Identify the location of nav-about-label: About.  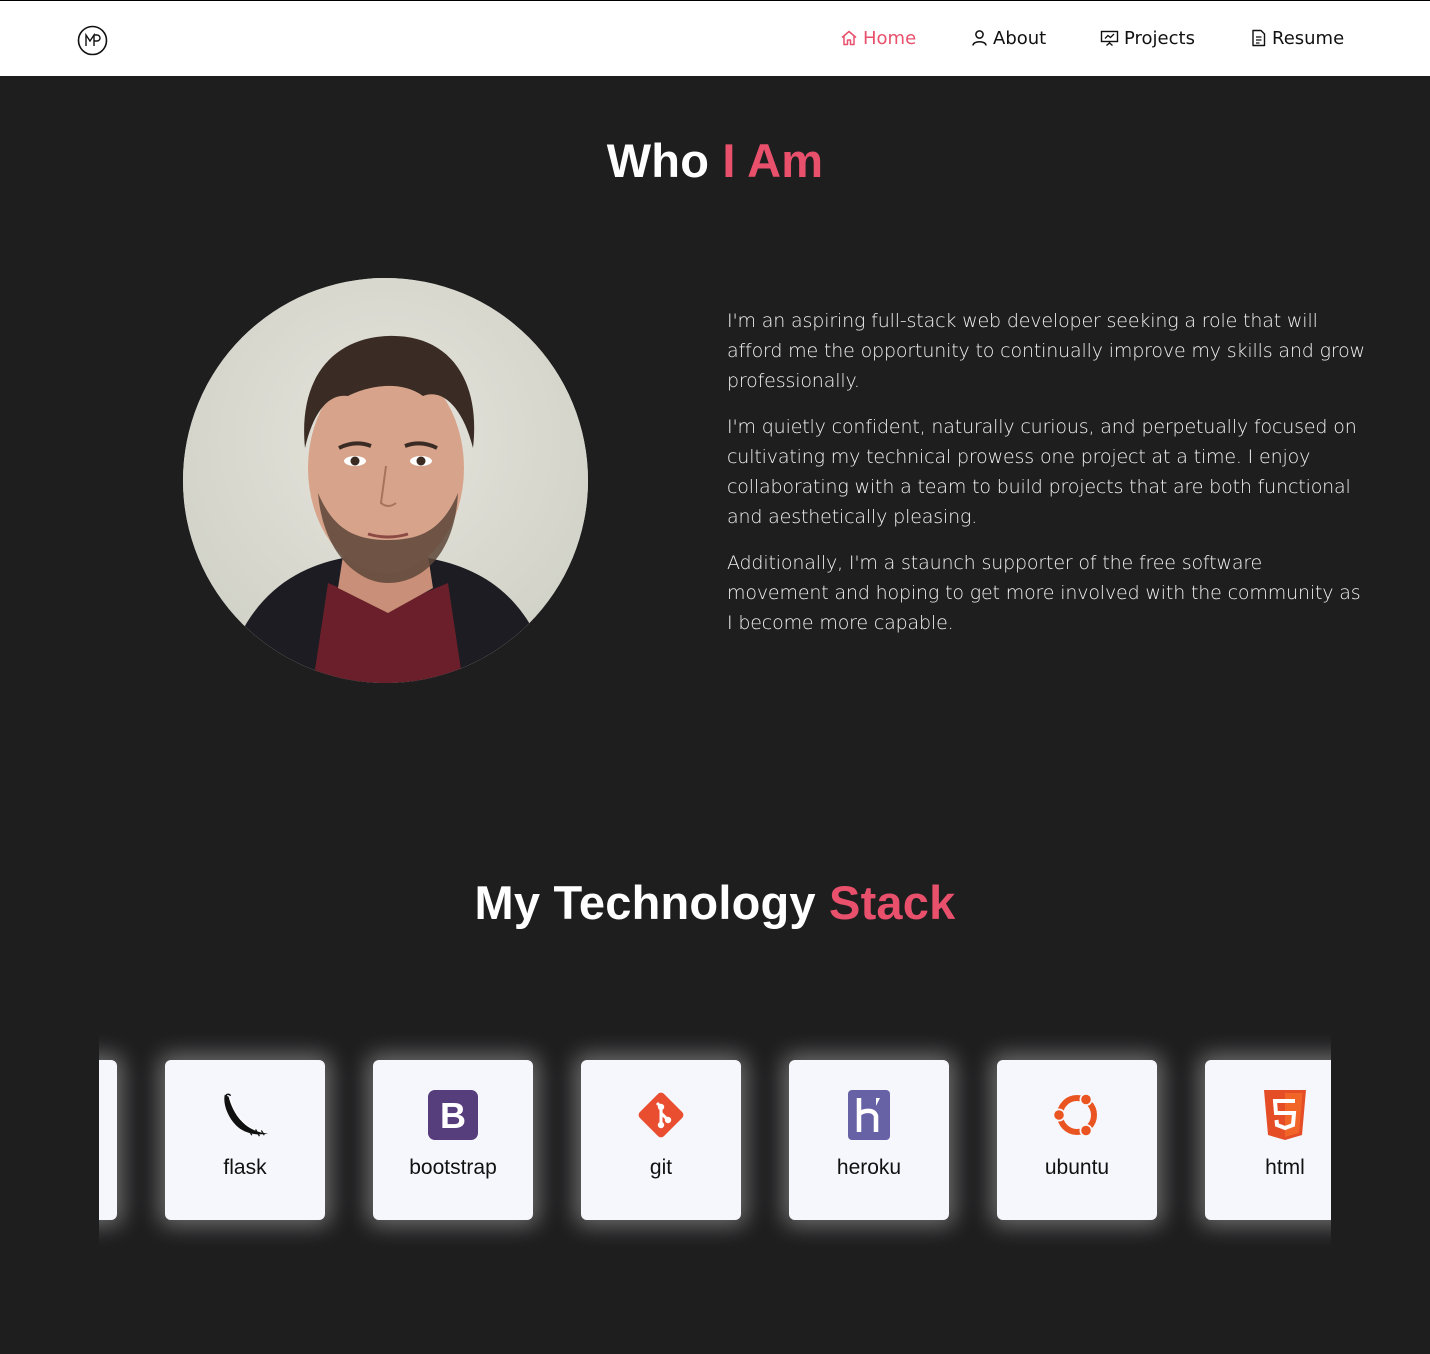
(1020, 38).